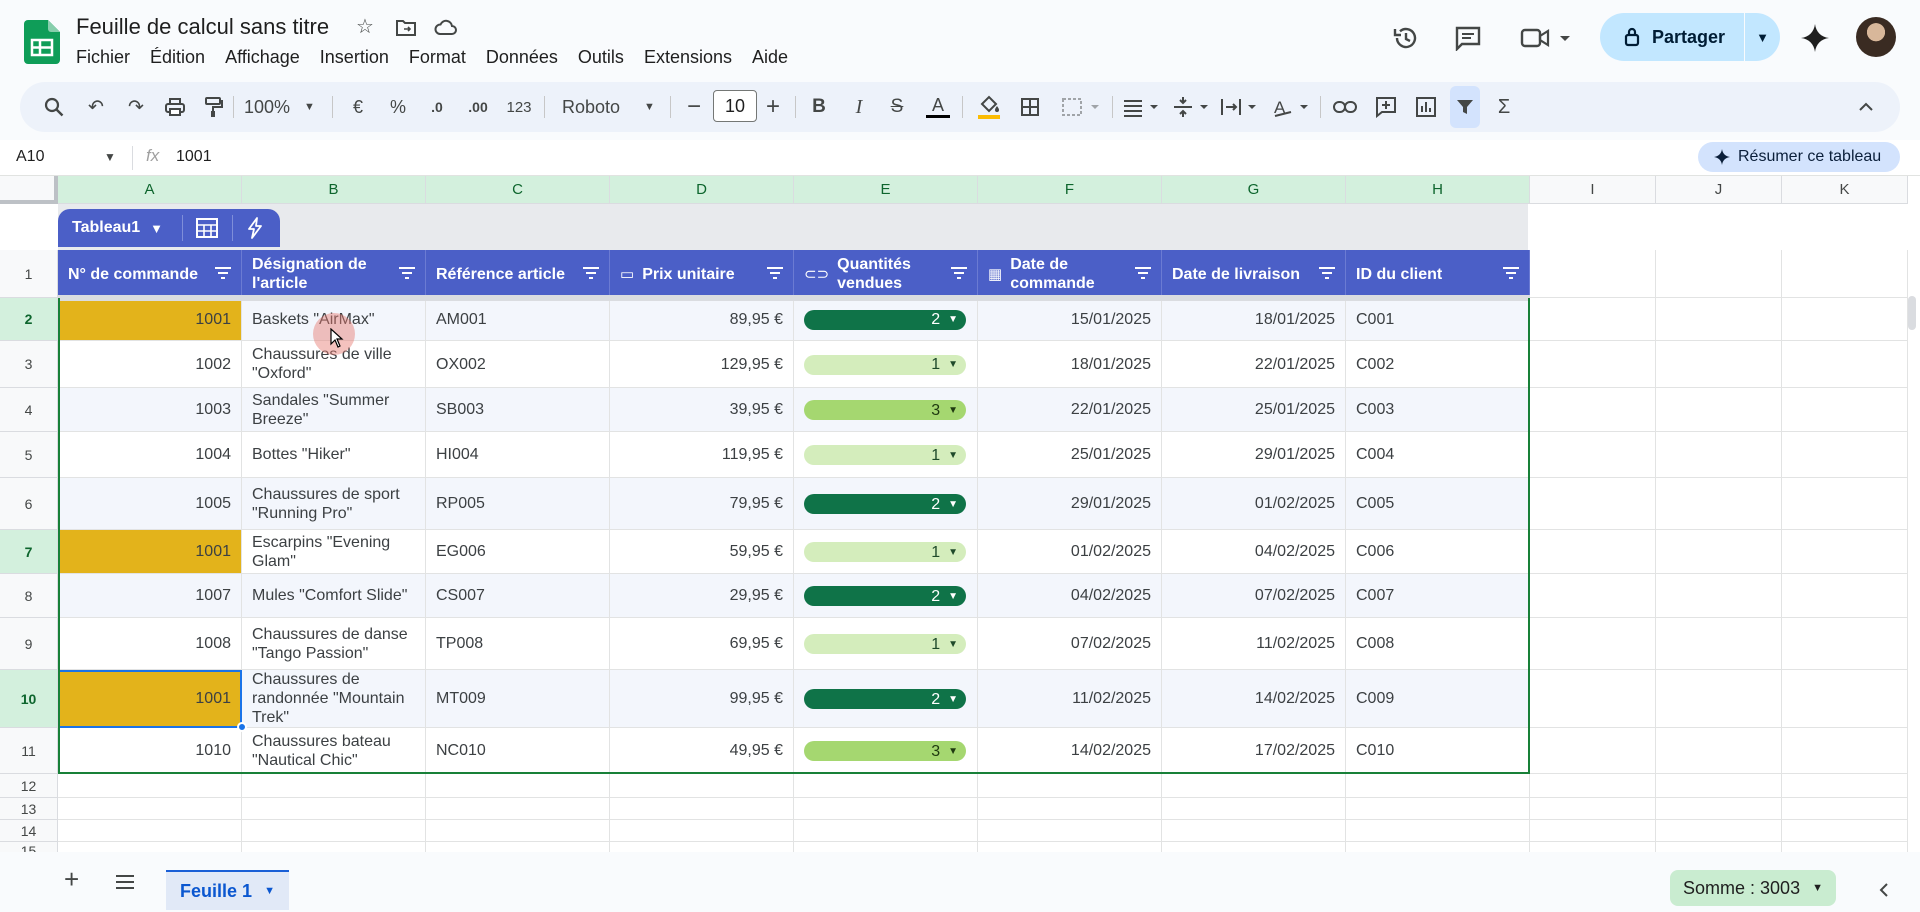 The height and width of the screenshot is (912, 1920). Describe the element at coordinates (96, 107) in the screenshot. I see `undo-icon: ↶` at that location.